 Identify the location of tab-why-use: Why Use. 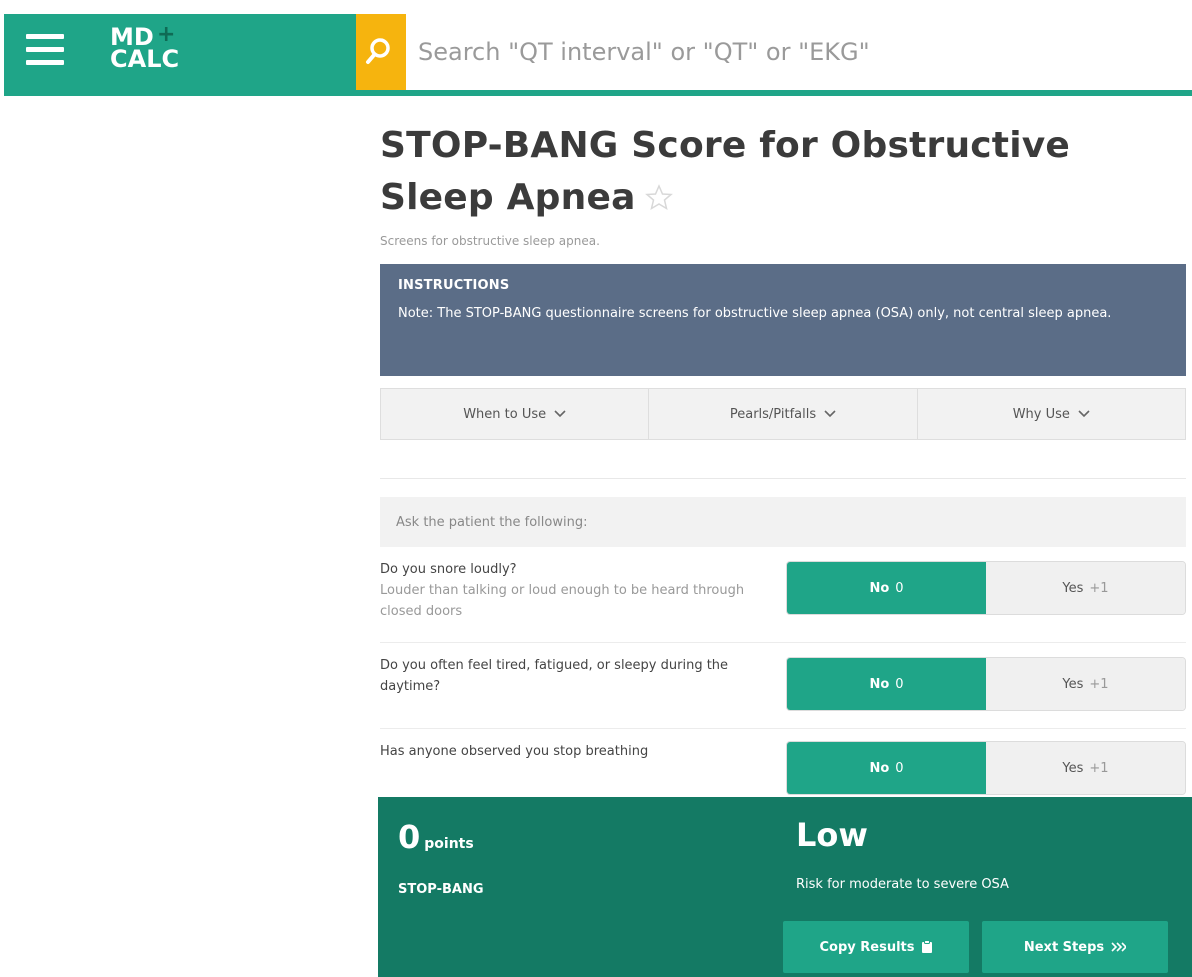
(1051, 414).